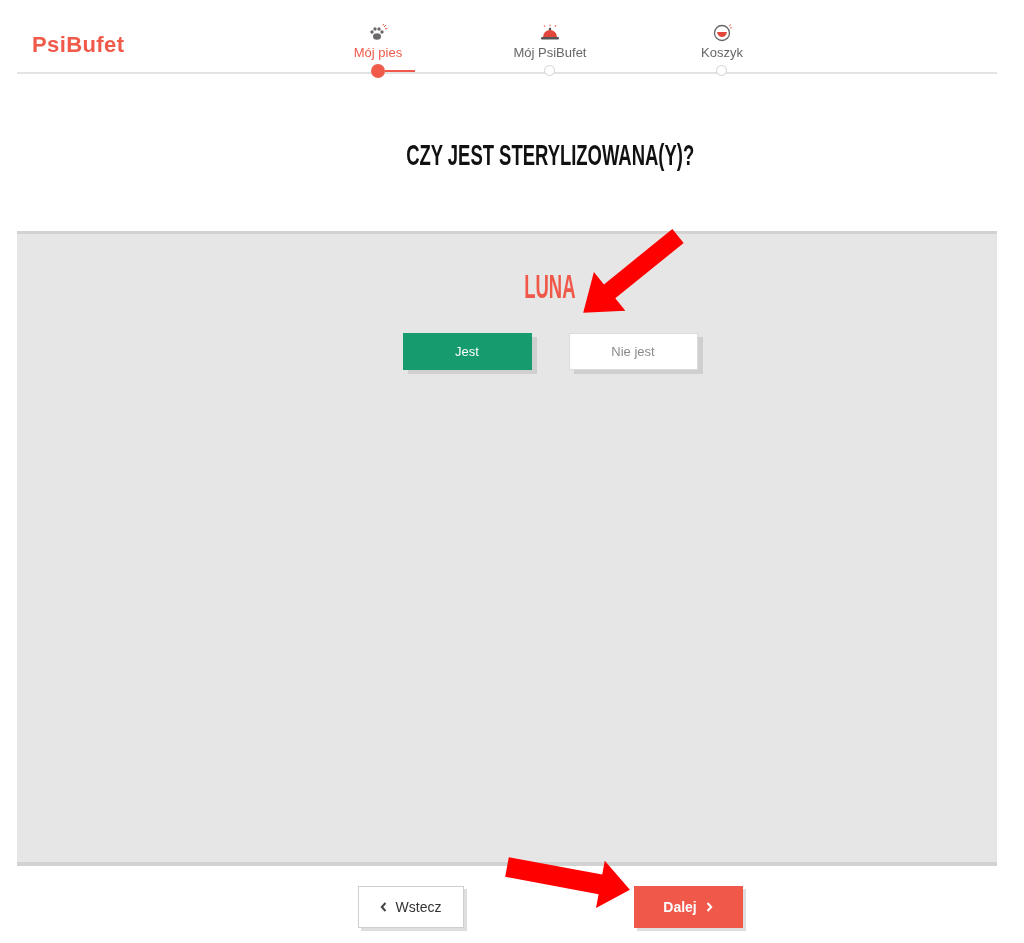 This screenshot has width=1024, height=943. I want to click on progress-step: Mój PsiBufet, so click(550, 31).